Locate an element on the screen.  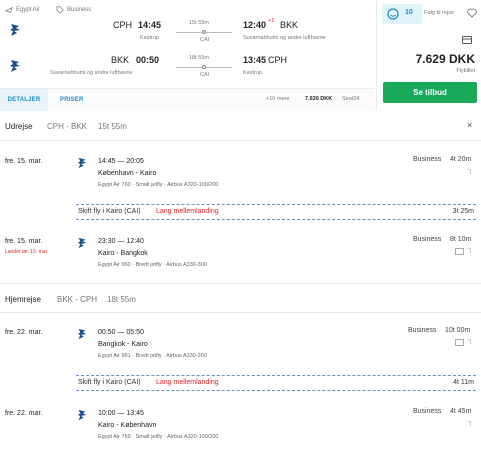
outbound-dep-code: CPH is located at coordinates (123, 25).